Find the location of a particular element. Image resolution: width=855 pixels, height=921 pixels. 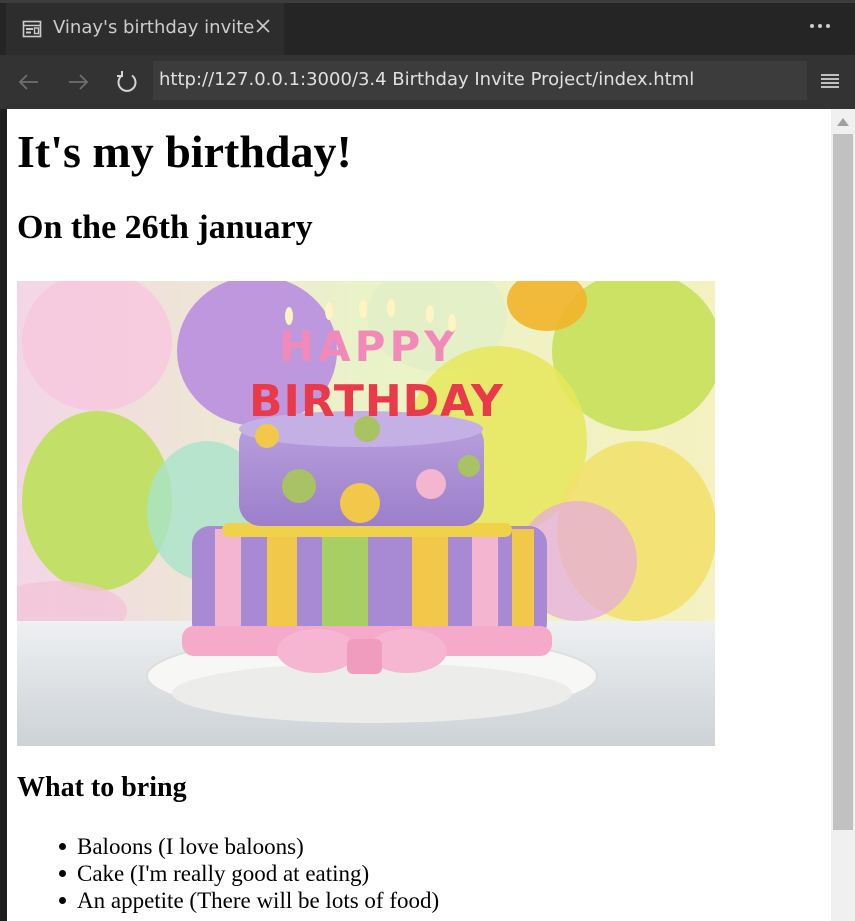

browser-tab: Vinay's birthday invite is located at coordinates (145, 29).